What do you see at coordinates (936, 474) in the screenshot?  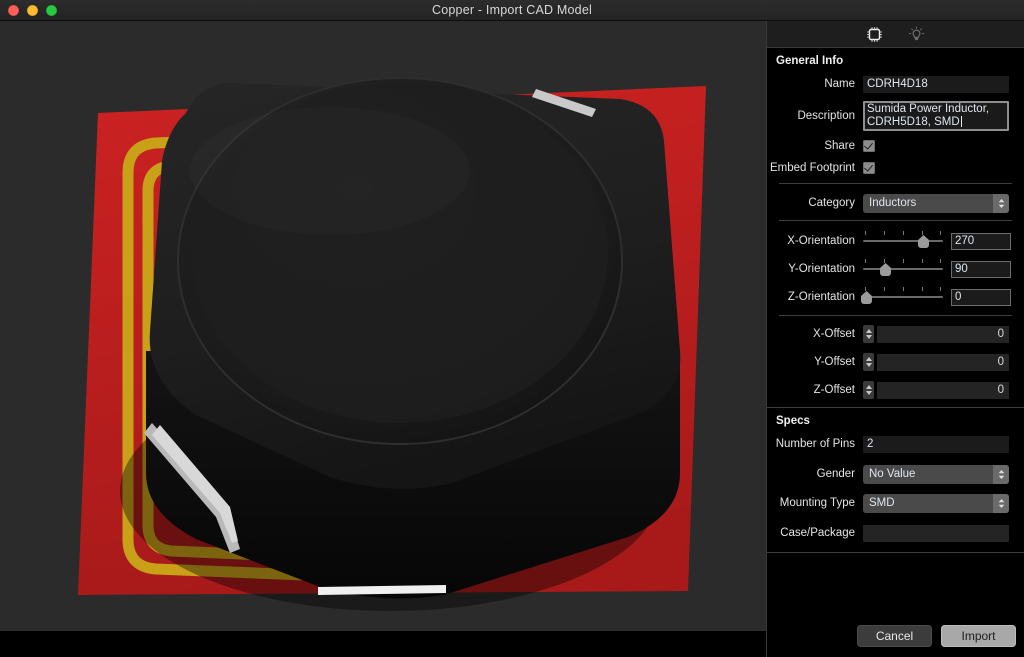 I see `gender-select: No Value` at bounding box center [936, 474].